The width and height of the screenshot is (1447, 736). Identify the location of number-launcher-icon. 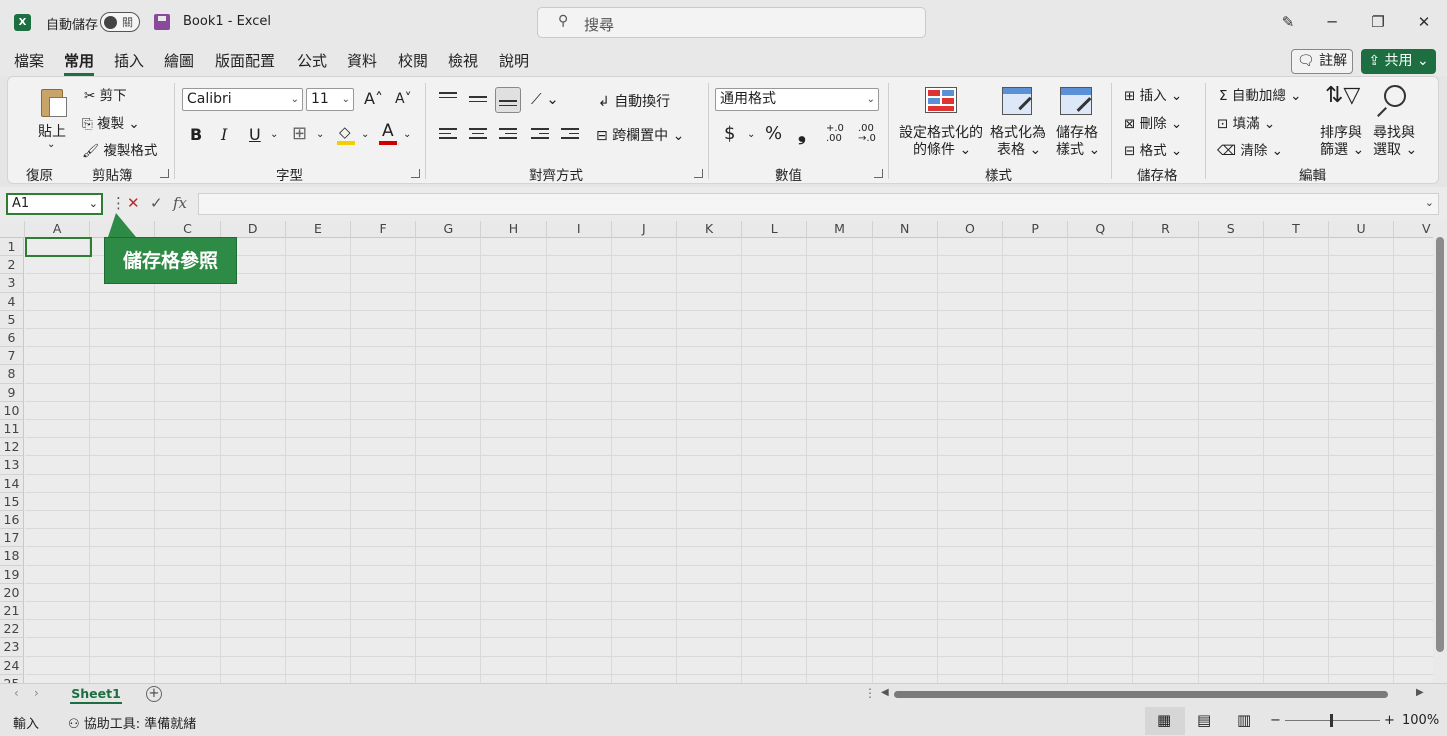
(878, 173).